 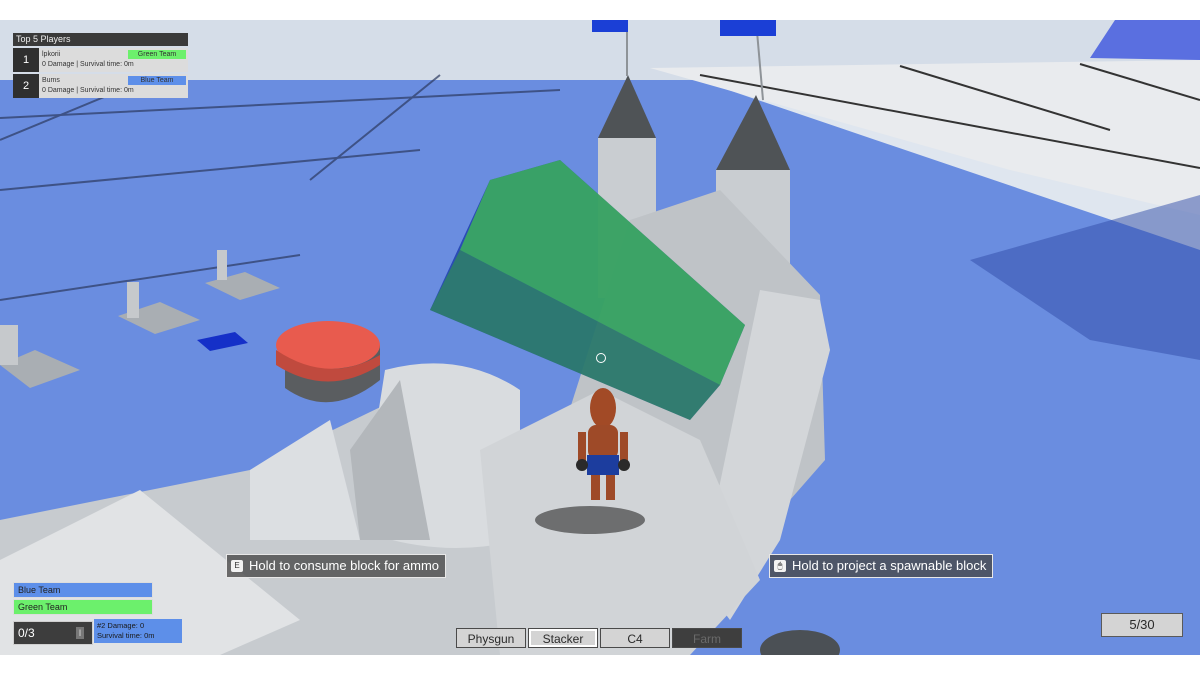 What do you see at coordinates (26, 86) in the screenshot?
I see `player-rank: 2` at bounding box center [26, 86].